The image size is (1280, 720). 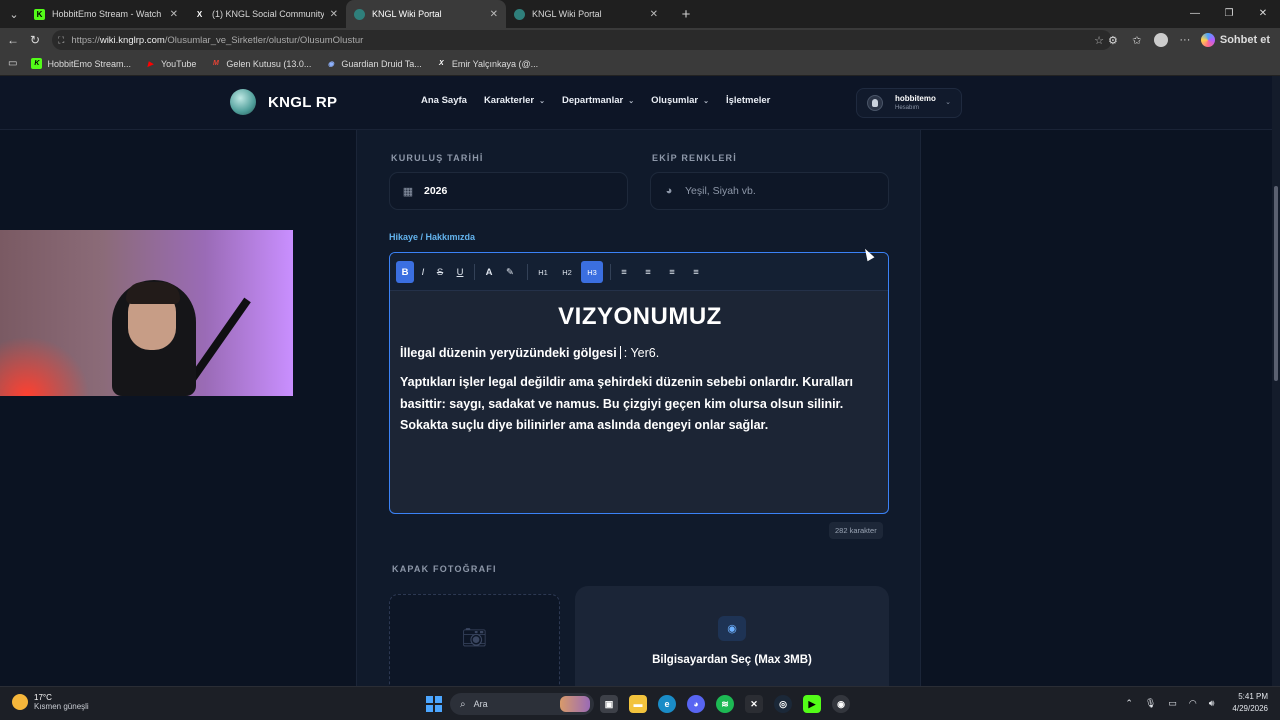 What do you see at coordinates (624, 272) in the screenshot?
I see `align-left-button: ≡` at bounding box center [624, 272].